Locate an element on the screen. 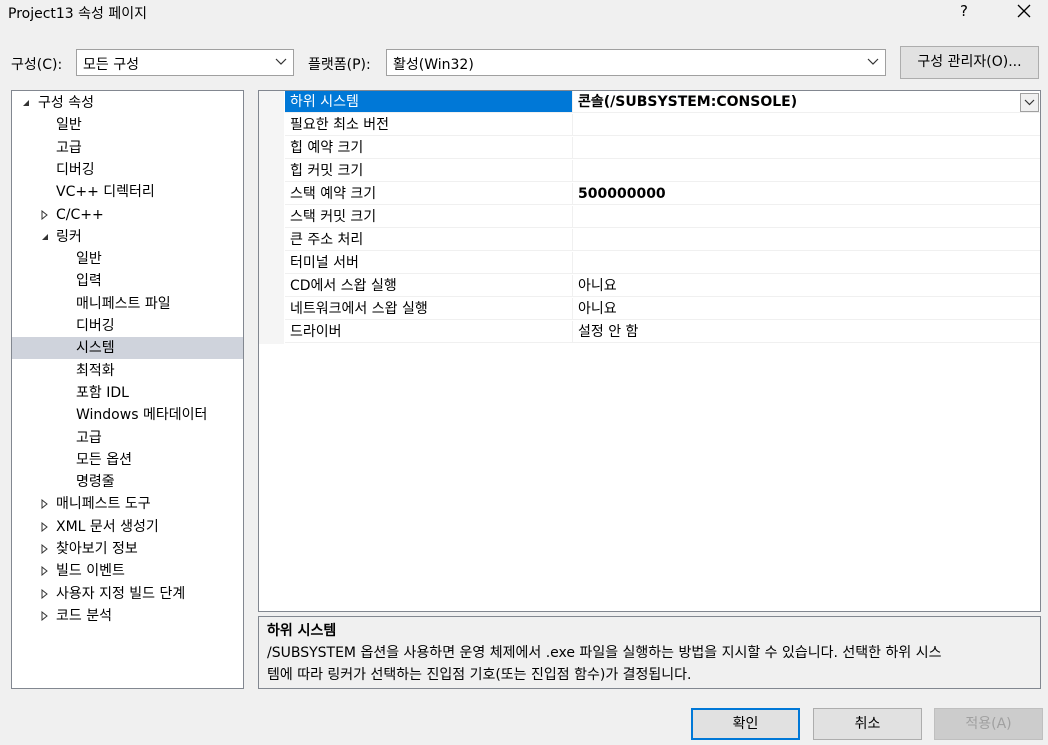 The image size is (1048, 745). tree-item: XML 문서 생성기 is located at coordinates (127, 527).